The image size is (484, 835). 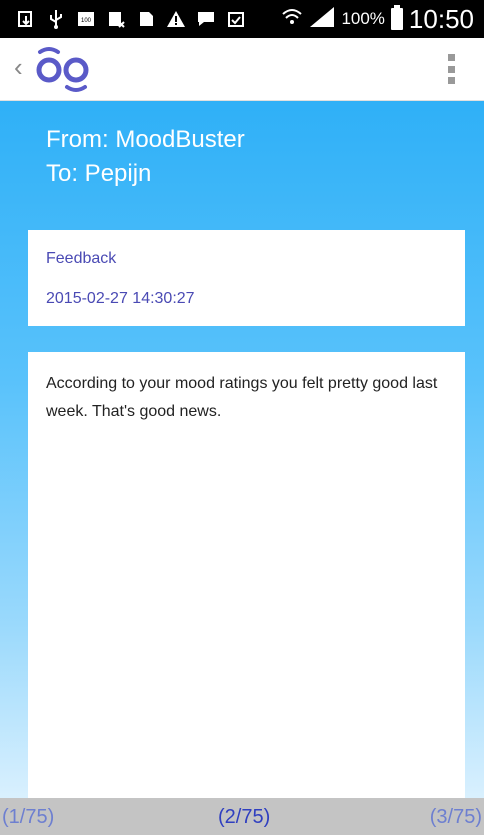 I want to click on message-pager: (1/75) (2/75) (3/75), so click(x=242, y=816).